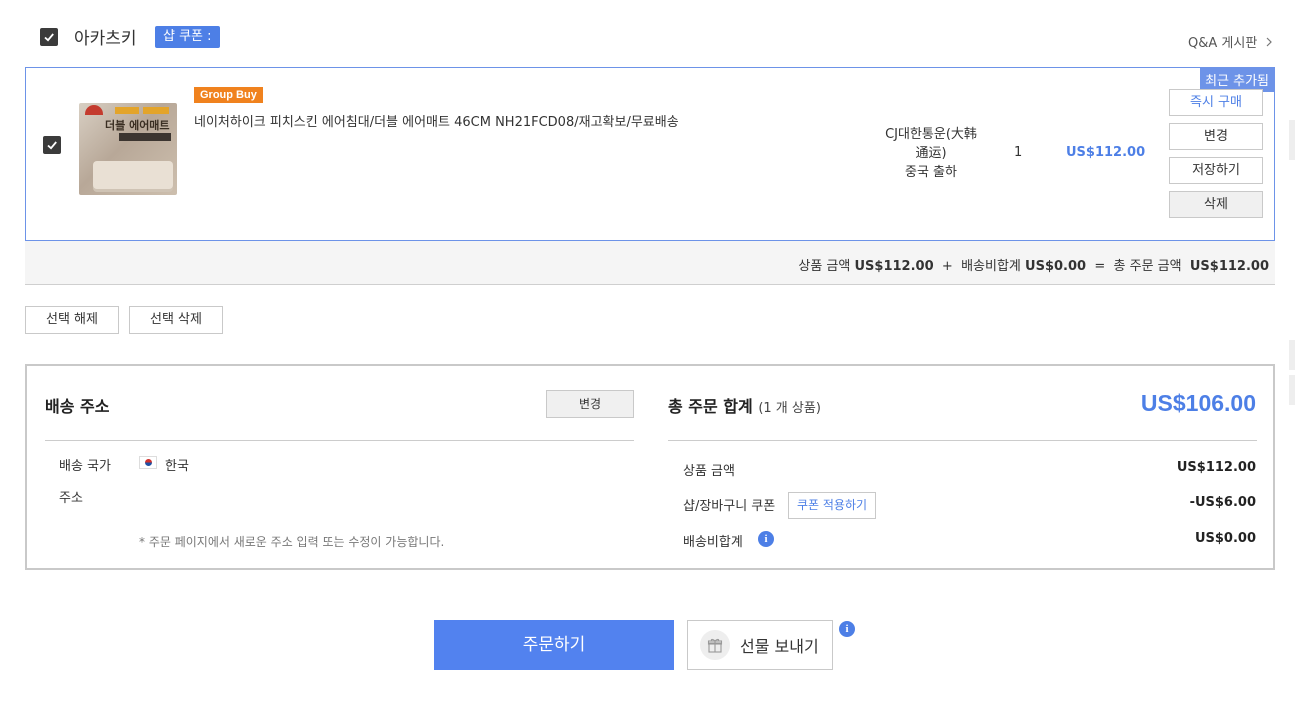 Image resolution: width=1295 pixels, height=711 pixels. Describe the element at coordinates (128, 149) in the screenshot. I see `product-thumbnail: 더블 에어매트` at that location.